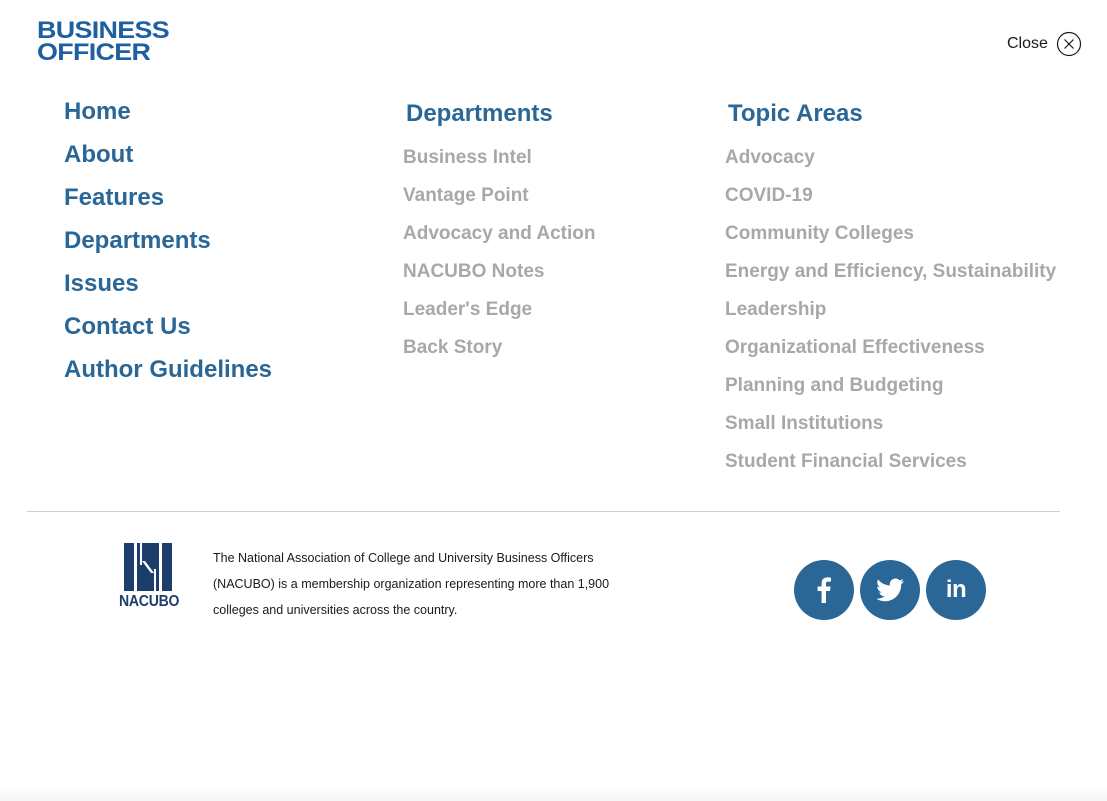 Image resolution: width=1107 pixels, height=801 pixels. What do you see at coordinates (149, 601) in the screenshot?
I see `nacubo-wordmark: NACUBO` at bounding box center [149, 601].